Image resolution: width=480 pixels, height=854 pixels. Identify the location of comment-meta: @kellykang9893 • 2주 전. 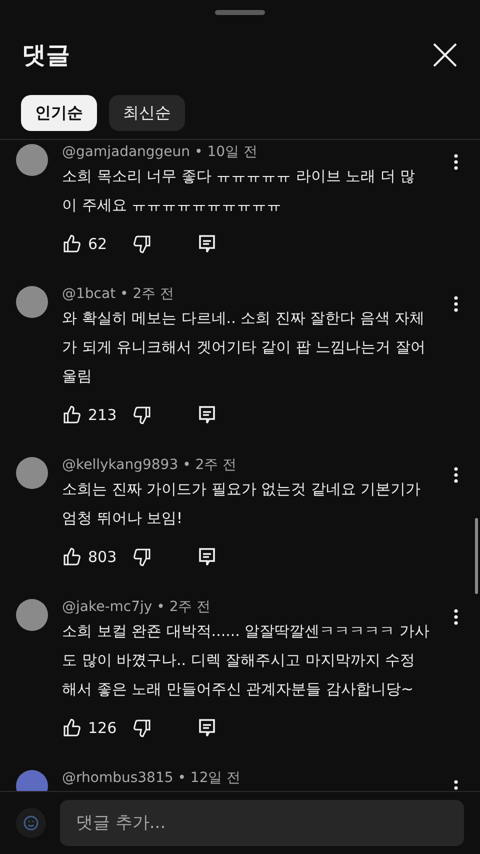
(150, 465).